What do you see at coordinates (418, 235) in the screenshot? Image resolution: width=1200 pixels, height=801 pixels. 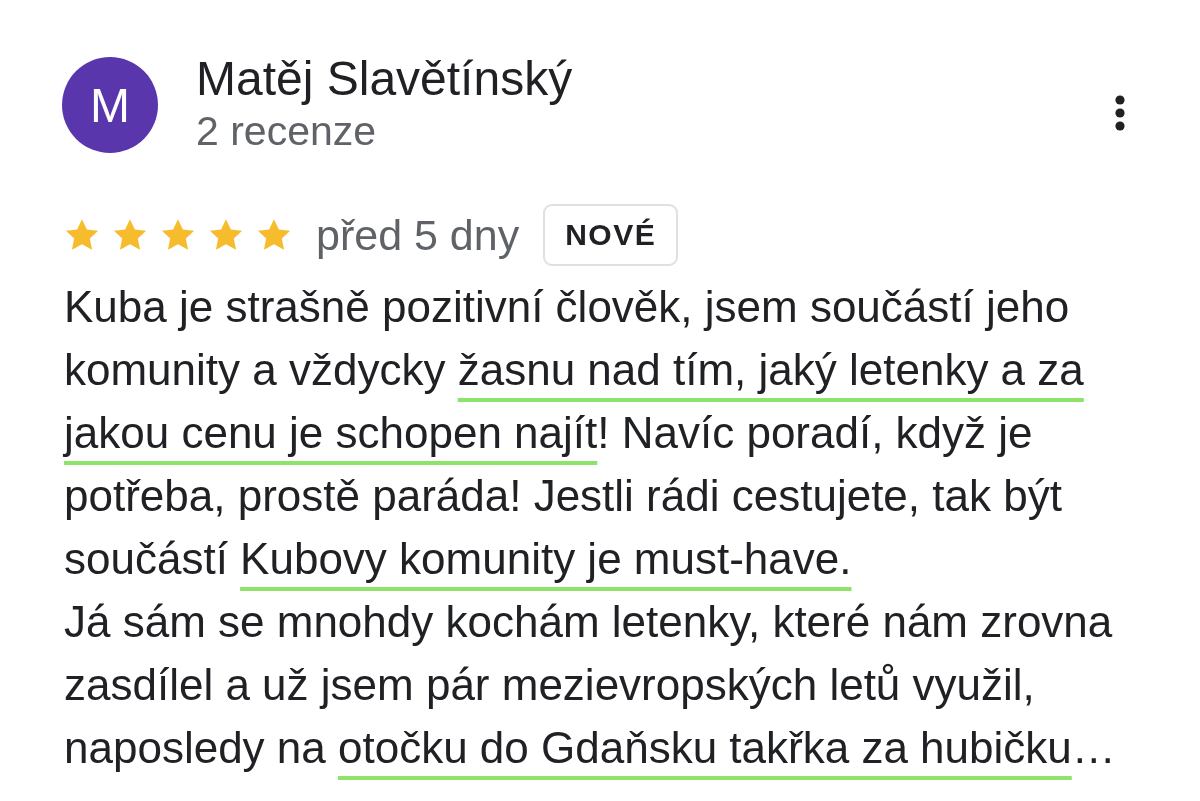 I see `review-time: před 5 dny` at bounding box center [418, 235].